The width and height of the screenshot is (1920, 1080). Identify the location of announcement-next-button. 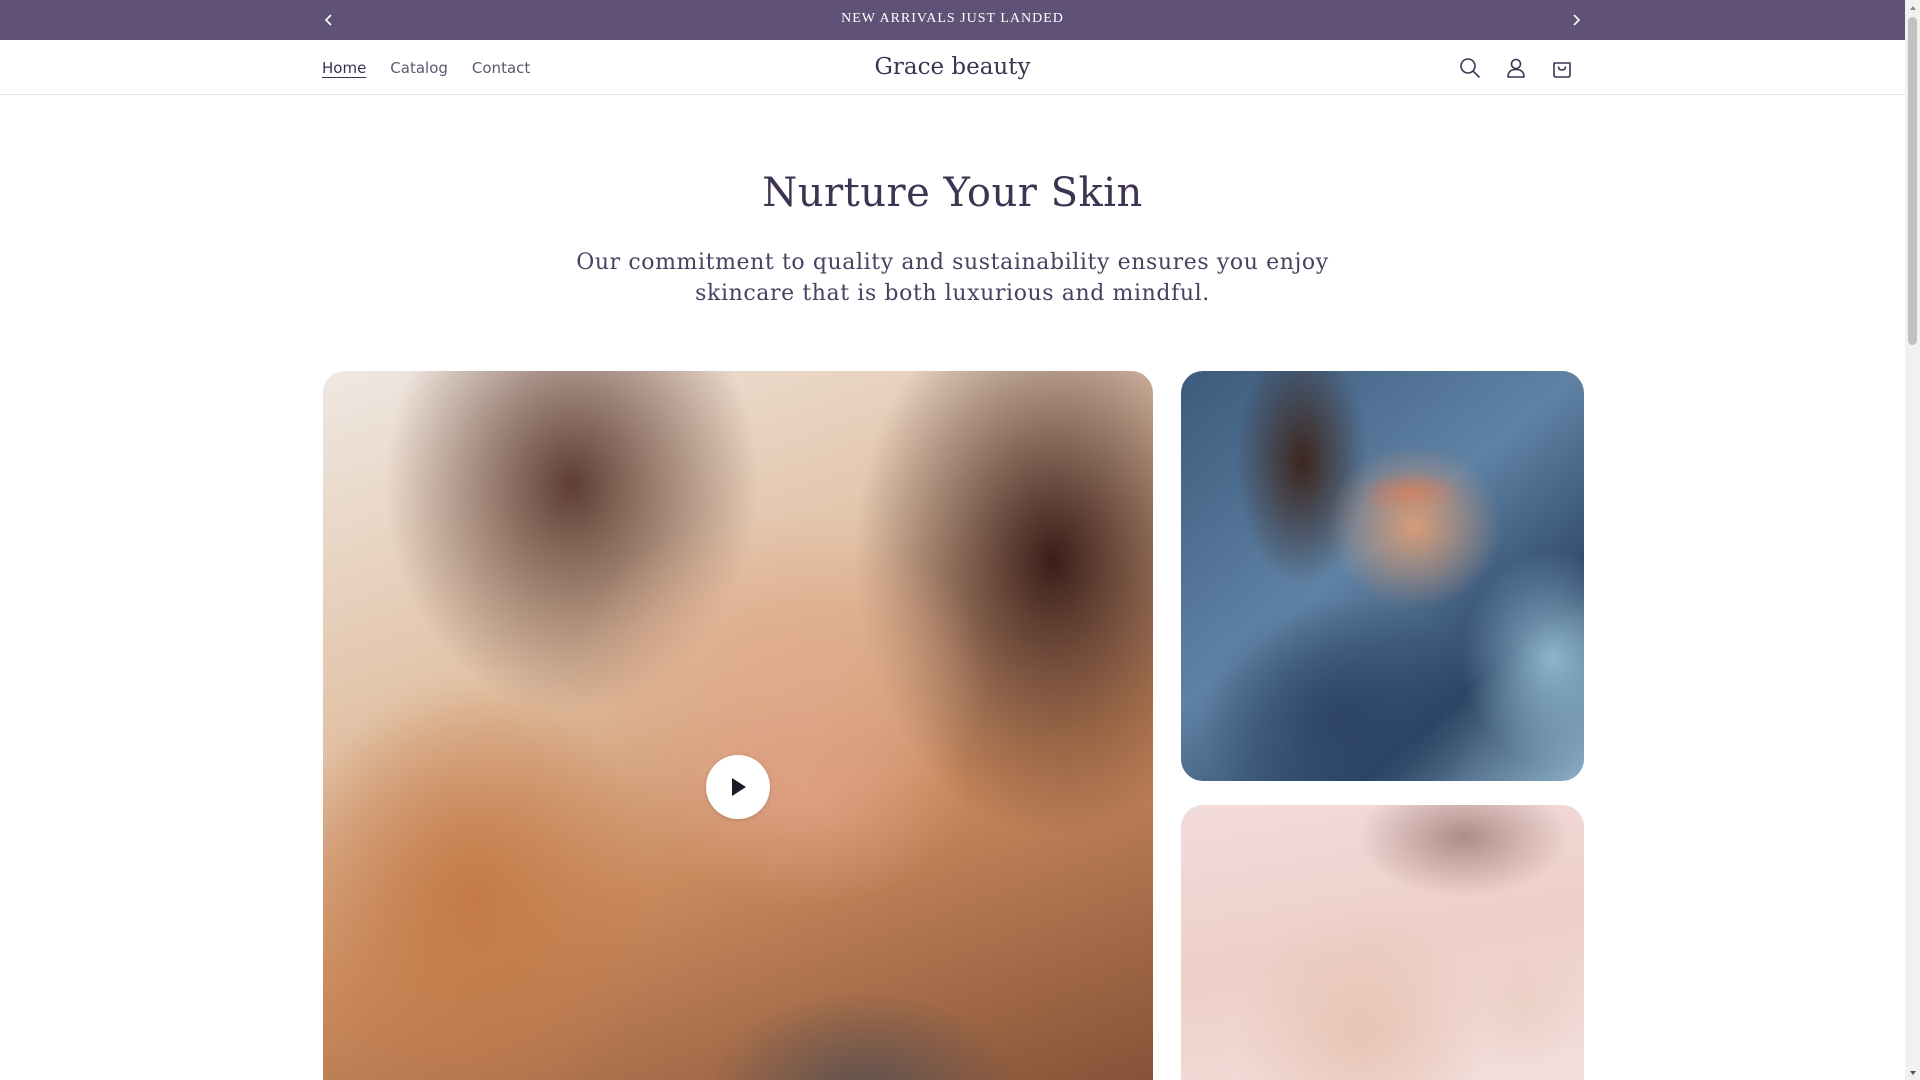
(1576, 20).